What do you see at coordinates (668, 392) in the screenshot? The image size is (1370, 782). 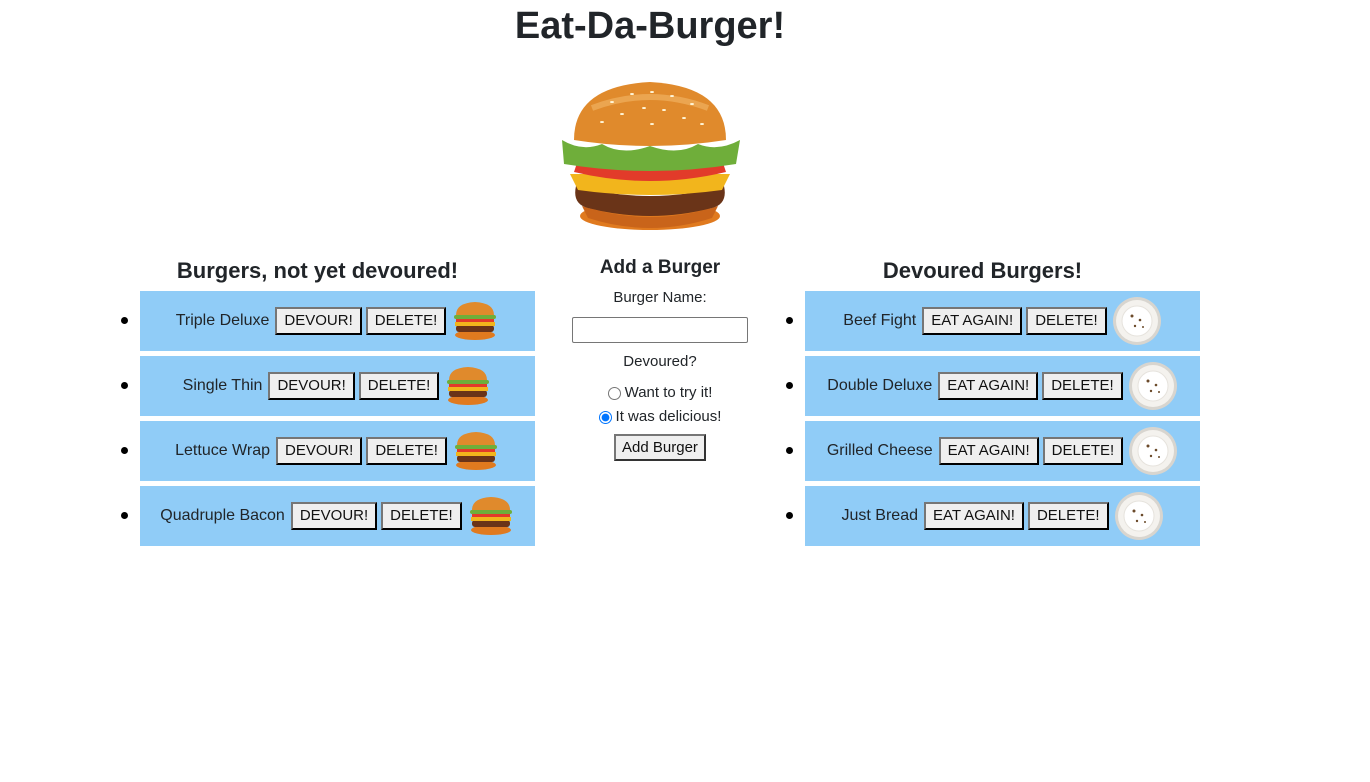 I see `want-to-try-label: Want to try it!` at bounding box center [668, 392].